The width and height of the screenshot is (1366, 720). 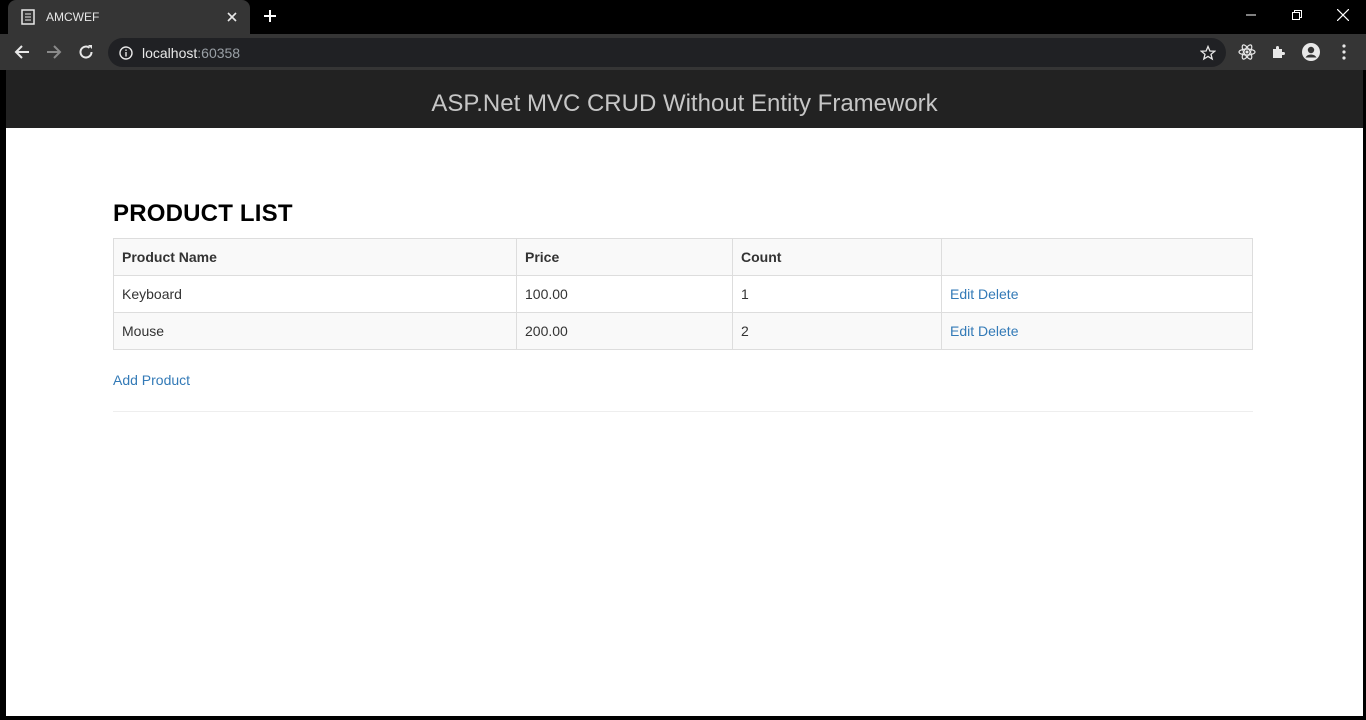 What do you see at coordinates (1208, 53) in the screenshot?
I see `bookmark-star-icon` at bounding box center [1208, 53].